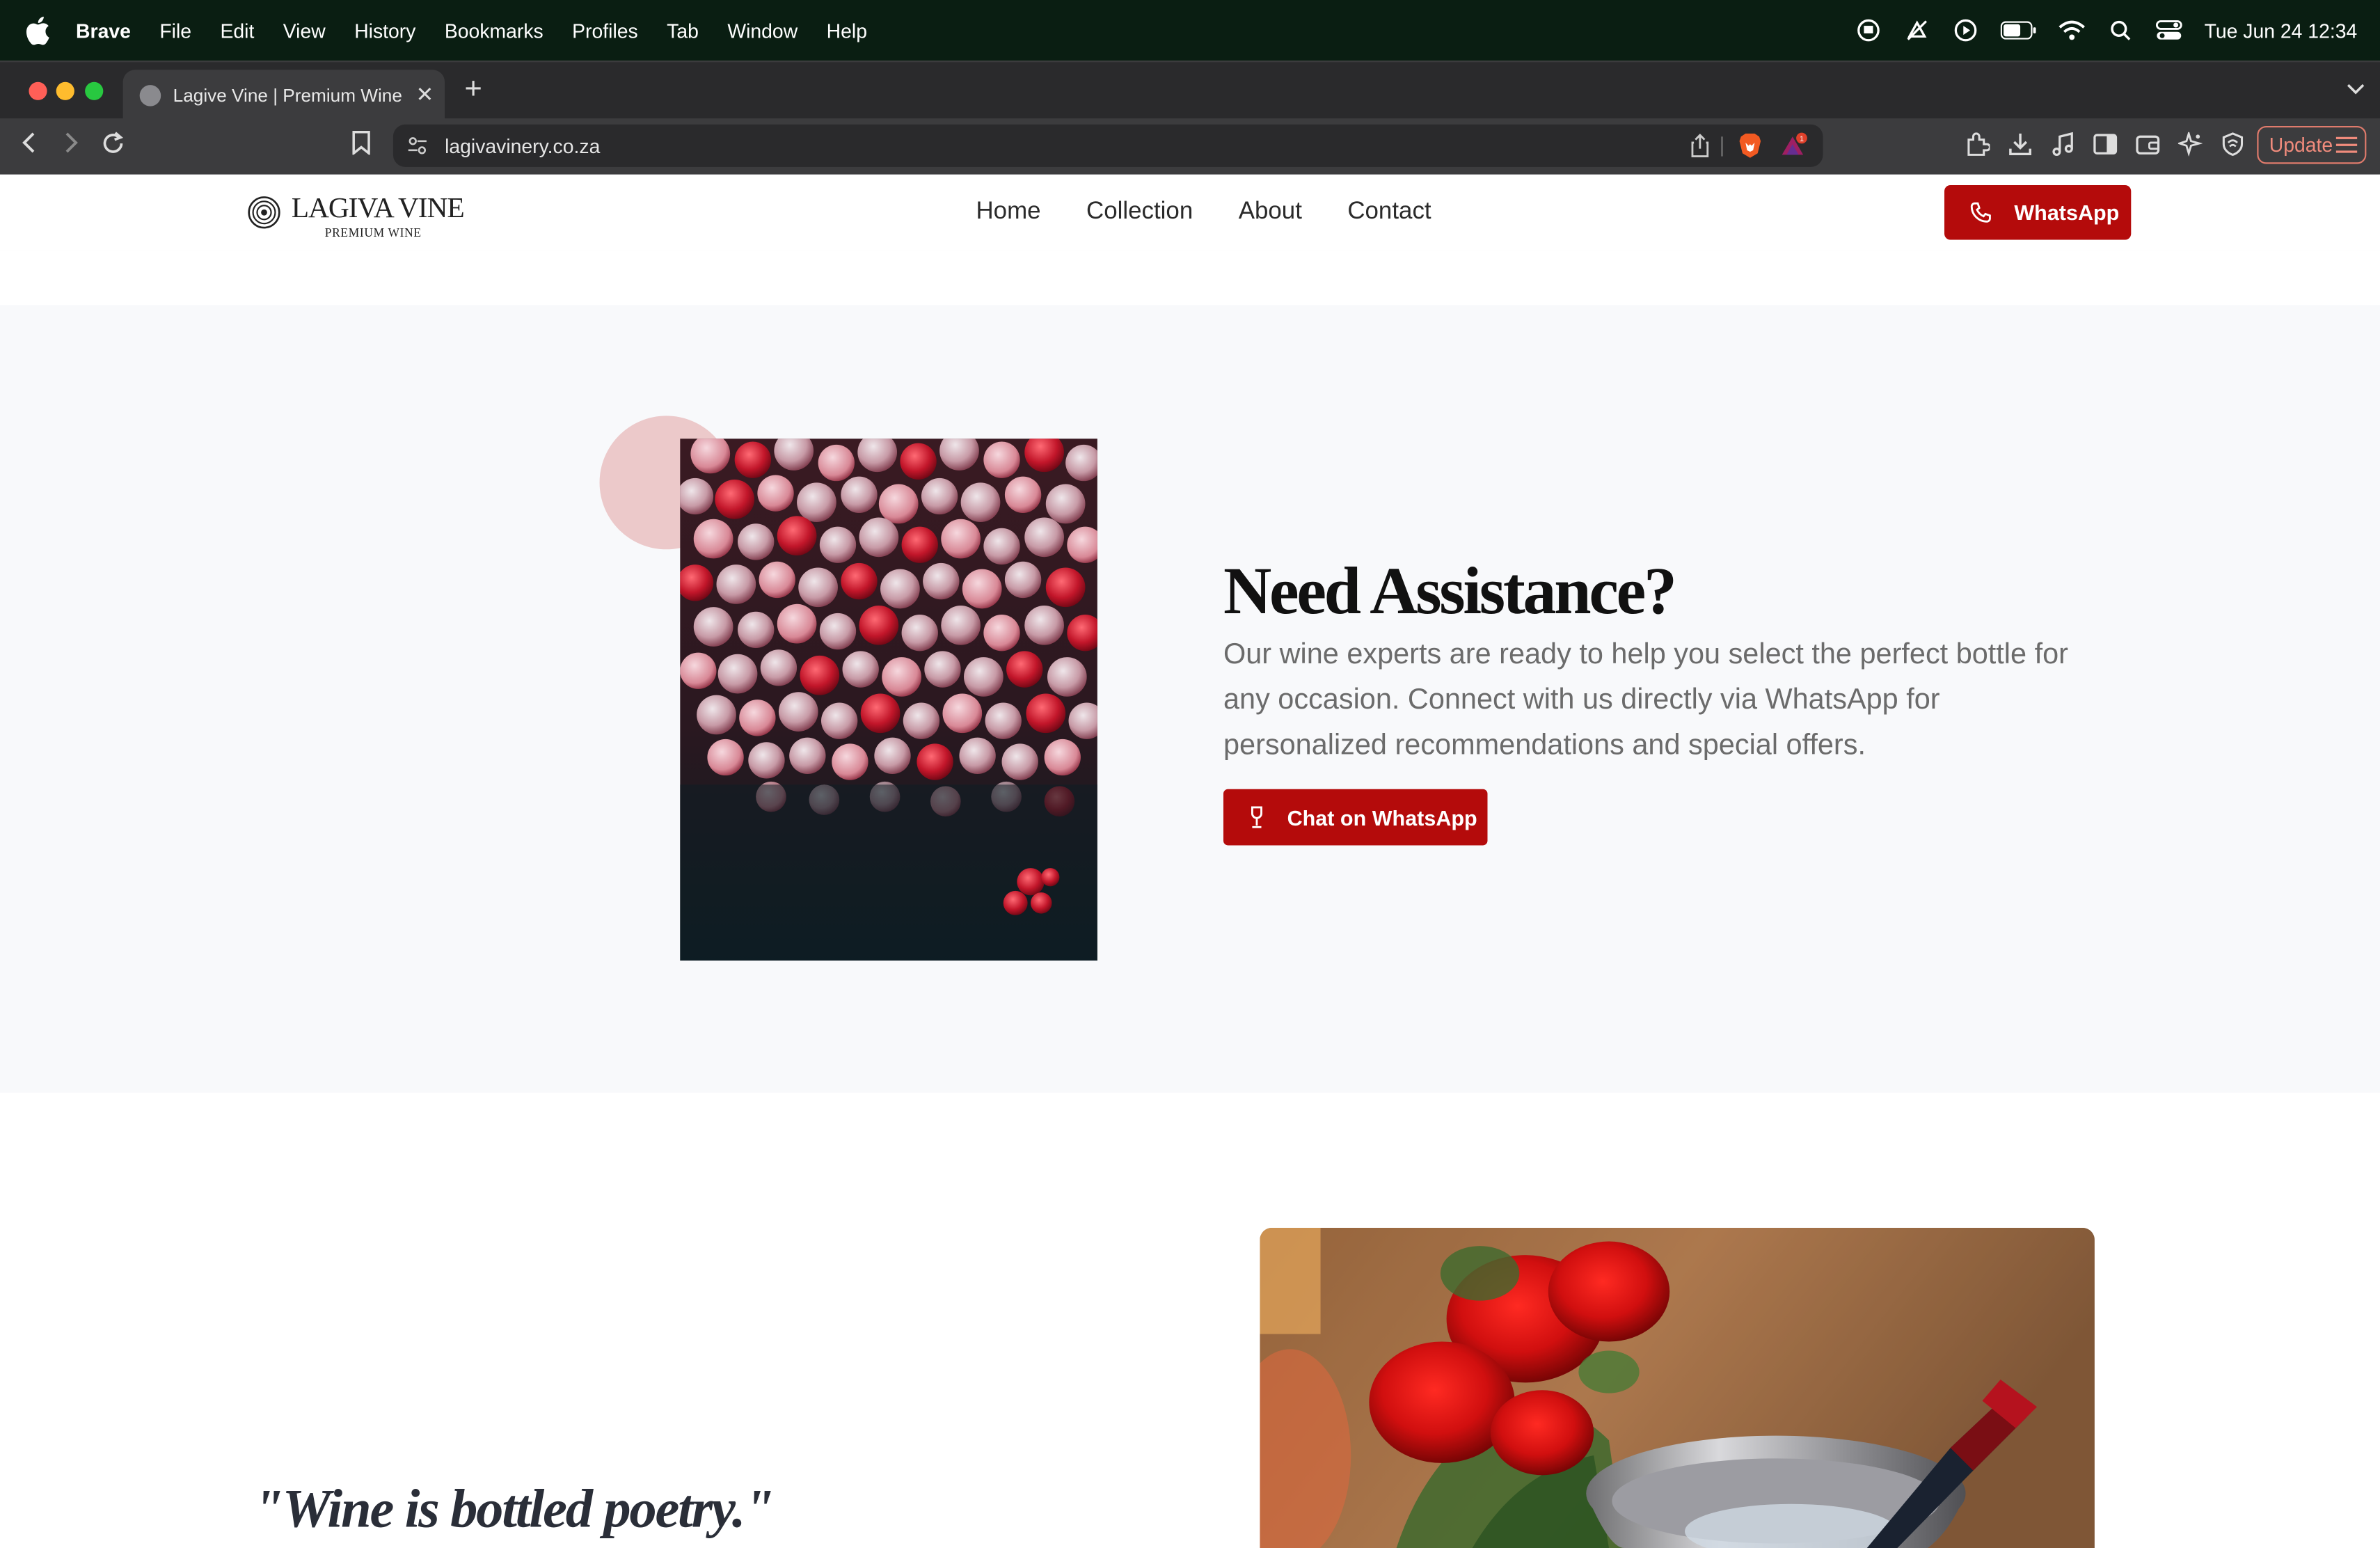  Describe the element at coordinates (494, 30) in the screenshot. I see `menu-bookmarks: Bookmarks` at that location.